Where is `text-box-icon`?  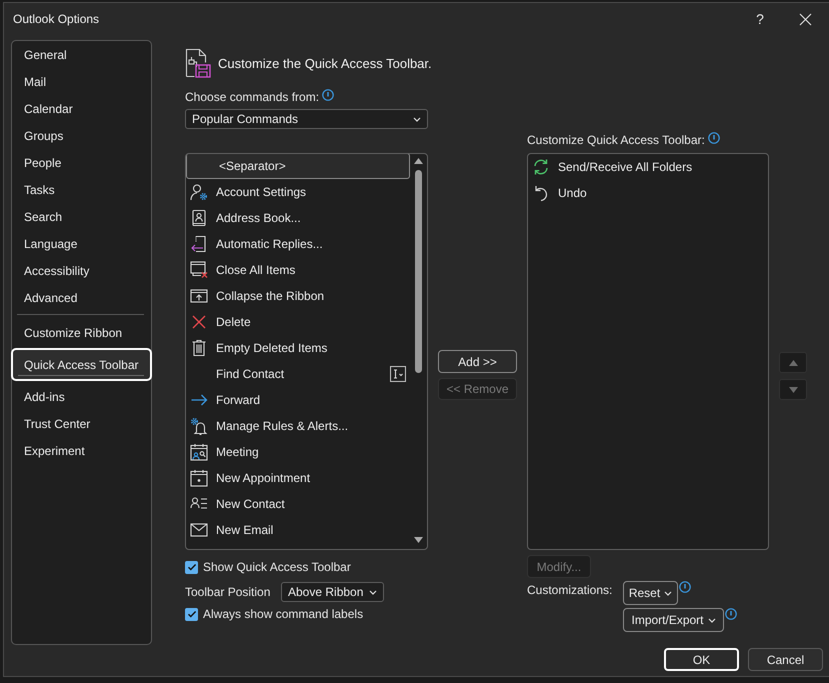
text-box-icon is located at coordinates (398, 374).